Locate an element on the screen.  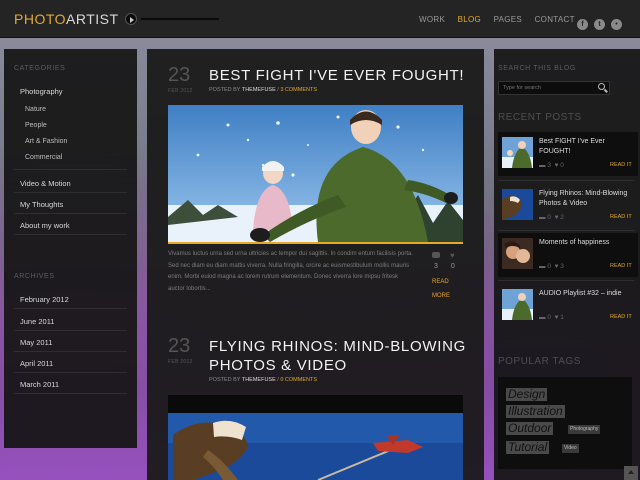
search-icon is located at coordinates (603, 88).